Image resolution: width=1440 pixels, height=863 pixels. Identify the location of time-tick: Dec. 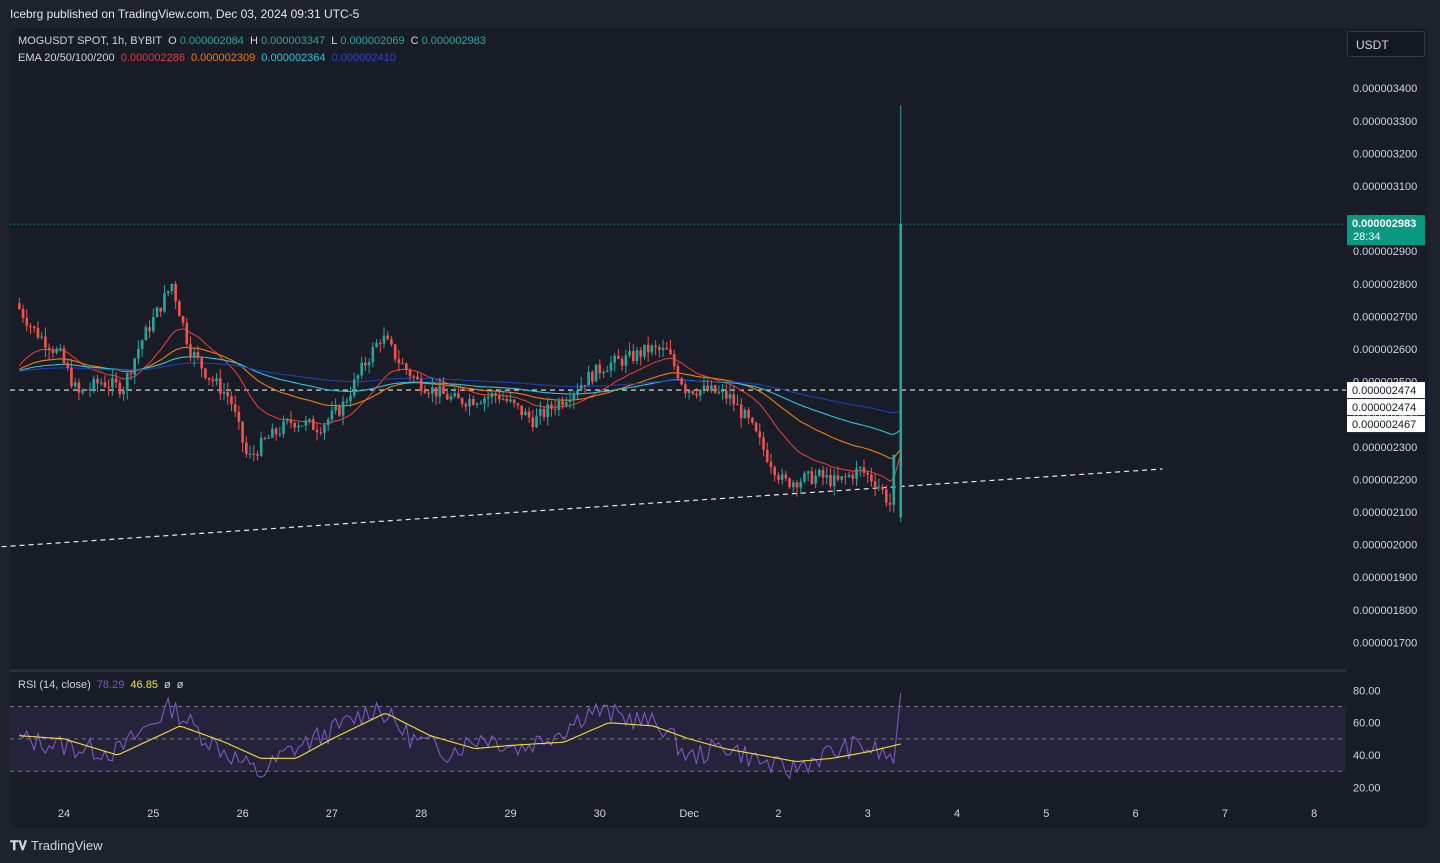
(689, 814).